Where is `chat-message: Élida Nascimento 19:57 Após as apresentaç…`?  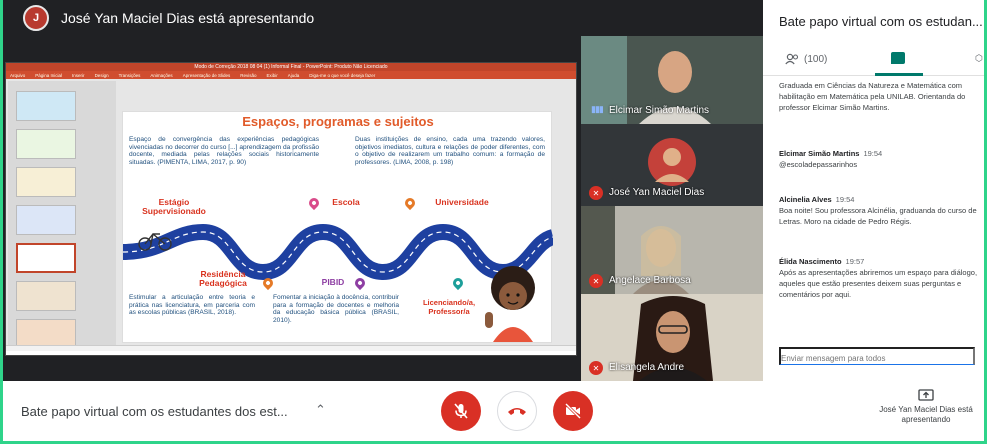 chat-message: Élida Nascimento 19:57 Após as apresentaç… is located at coordinates (880, 278).